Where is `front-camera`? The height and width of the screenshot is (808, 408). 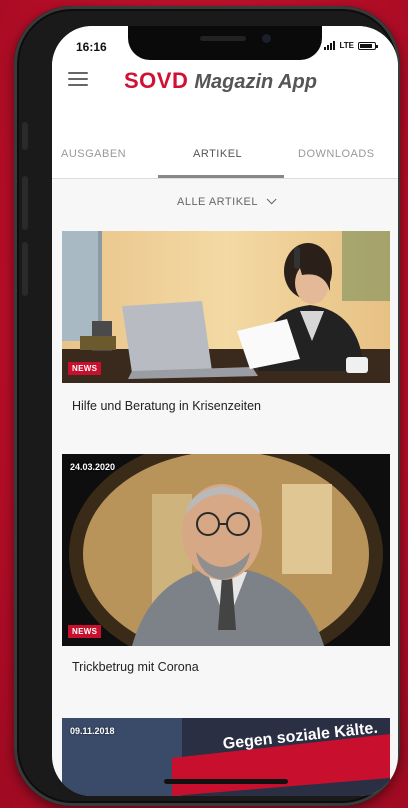
front-camera is located at coordinates (266, 38).